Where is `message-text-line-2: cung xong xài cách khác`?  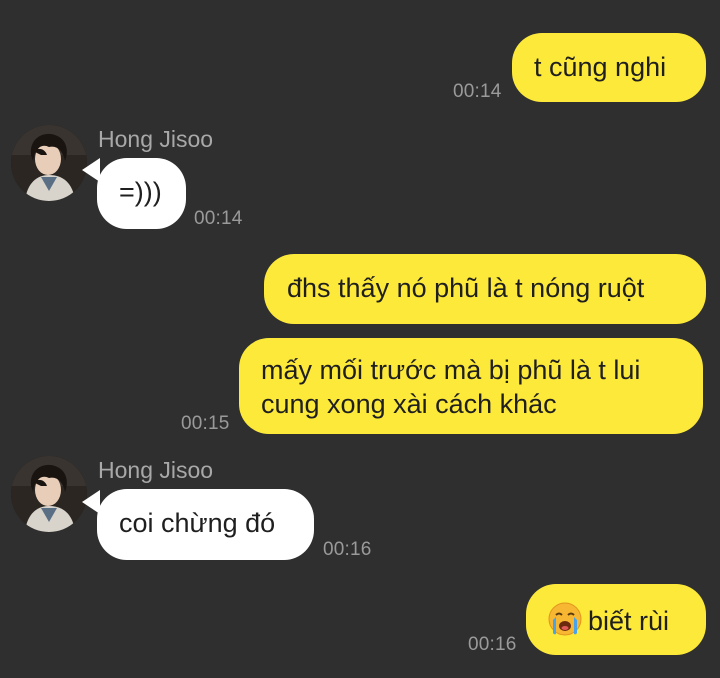
message-text-line-2: cung xong xài cách khác is located at coordinates (409, 404).